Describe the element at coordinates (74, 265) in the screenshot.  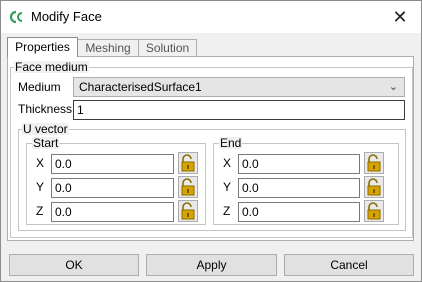
I see `ok-button: OK` at that location.